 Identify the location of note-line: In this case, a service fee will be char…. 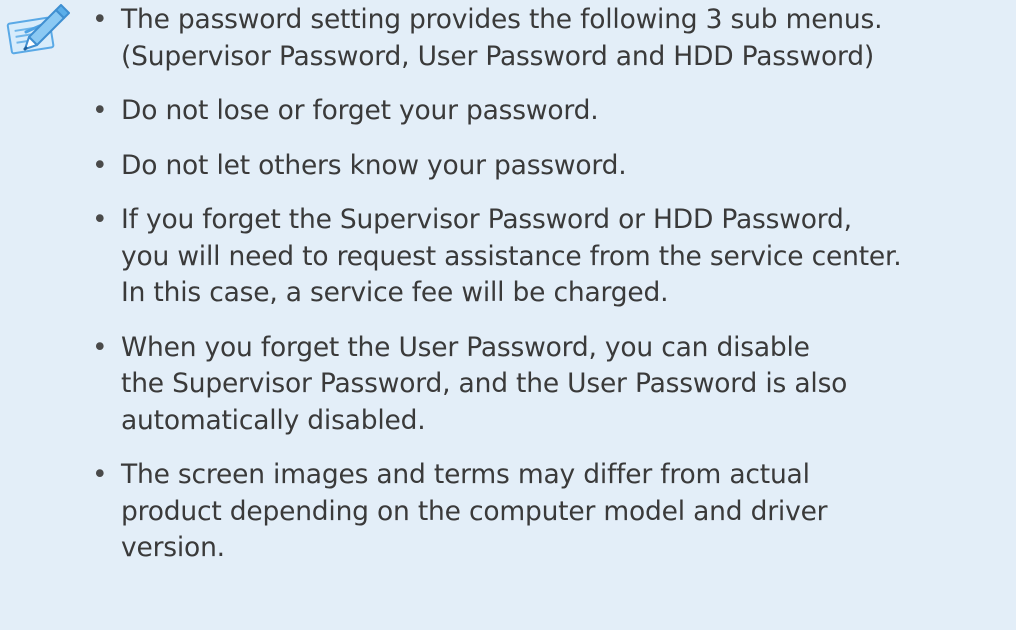
(395, 292).